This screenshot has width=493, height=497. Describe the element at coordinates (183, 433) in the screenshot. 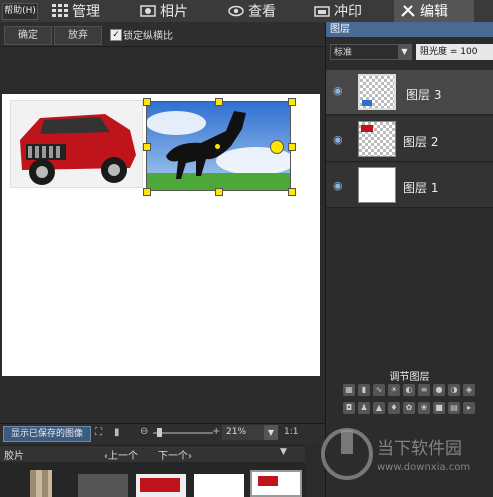

I see `zoom-slider` at that location.